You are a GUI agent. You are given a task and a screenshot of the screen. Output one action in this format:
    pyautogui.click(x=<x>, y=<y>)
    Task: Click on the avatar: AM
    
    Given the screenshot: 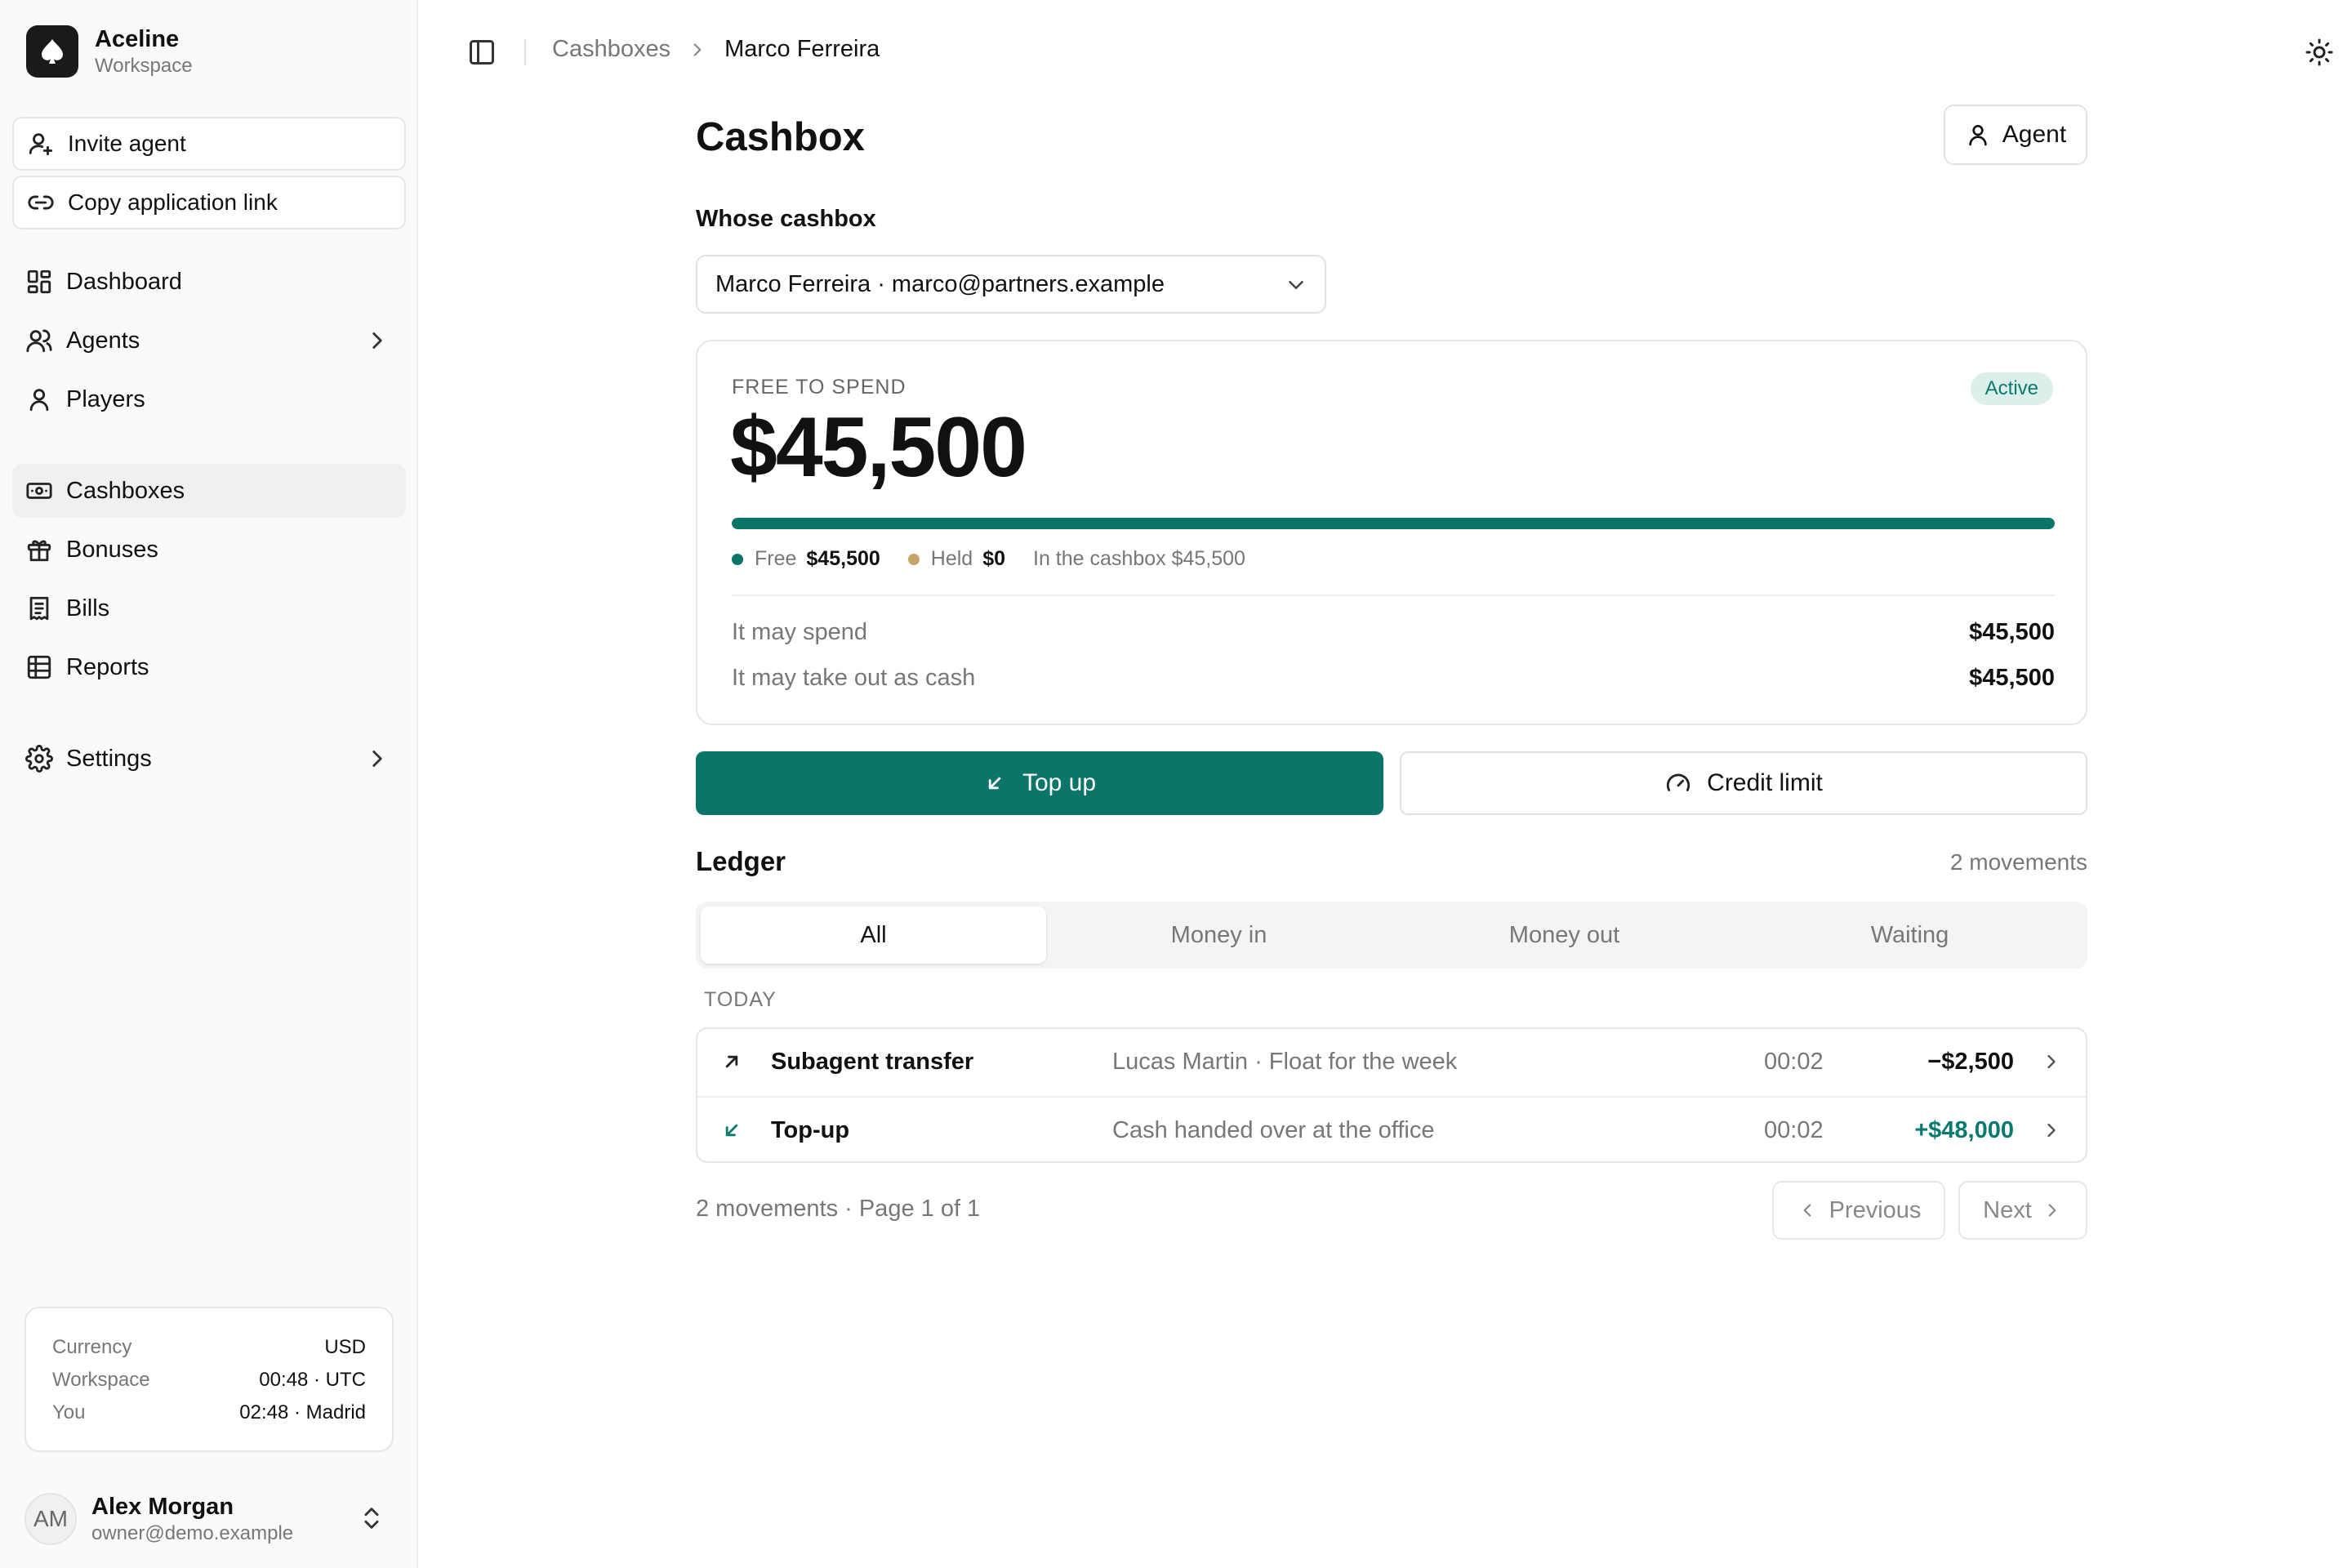 What is the action you would take?
    pyautogui.click(x=50, y=1519)
    